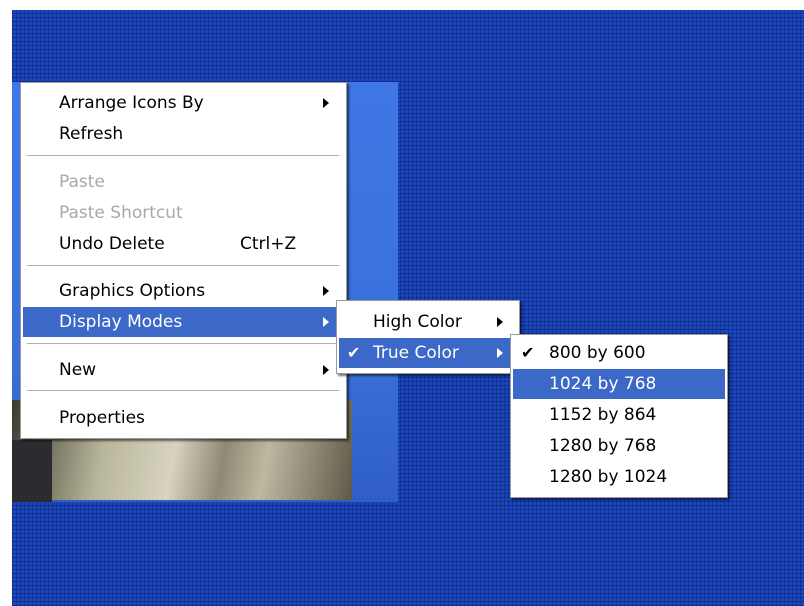 This screenshot has width=804, height=606. What do you see at coordinates (416, 353) in the screenshot?
I see `menu-item-label: True Color` at bounding box center [416, 353].